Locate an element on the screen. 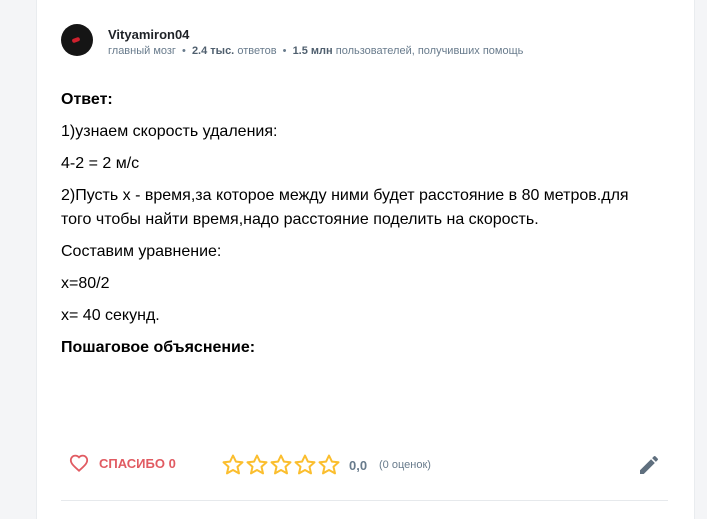 Image resolution: width=707 pixels, height=519 pixels. answer-line: х= 40 секунд. is located at coordinates (110, 315).